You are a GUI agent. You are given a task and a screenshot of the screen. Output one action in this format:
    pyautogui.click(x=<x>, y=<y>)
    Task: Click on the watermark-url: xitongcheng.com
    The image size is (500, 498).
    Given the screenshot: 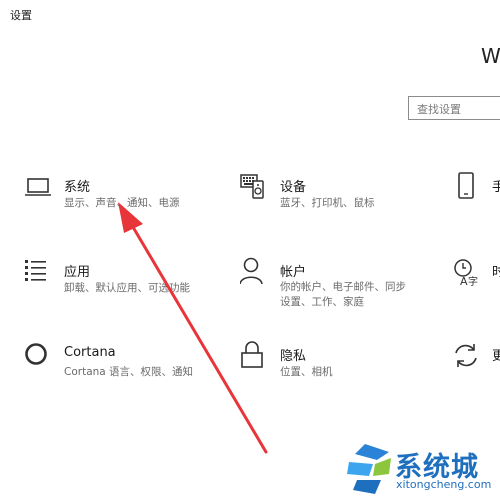 What is the action you would take?
    pyautogui.click(x=444, y=484)
    